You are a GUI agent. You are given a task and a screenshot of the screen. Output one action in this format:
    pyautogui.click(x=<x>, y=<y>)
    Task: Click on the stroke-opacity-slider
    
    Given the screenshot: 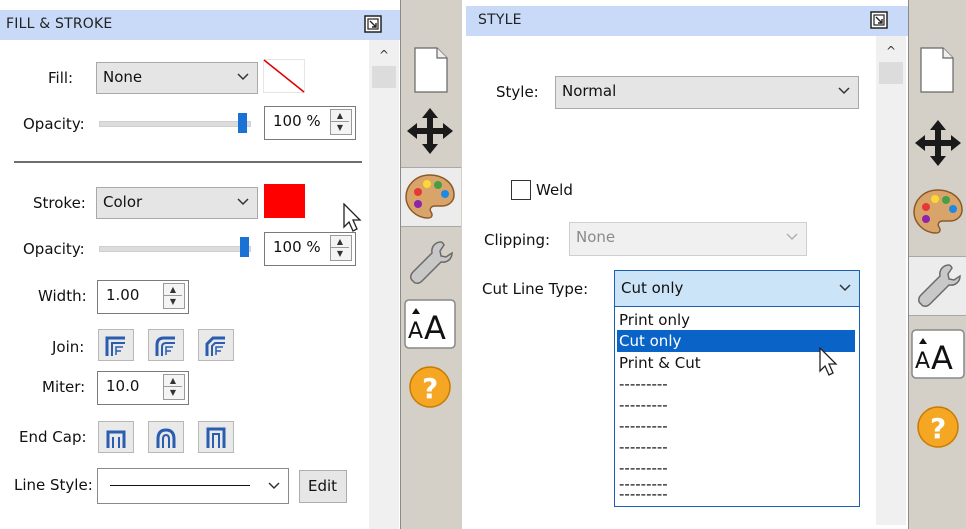 What is the action you would take?
    pyautogui.click(x=175, y=249)
    